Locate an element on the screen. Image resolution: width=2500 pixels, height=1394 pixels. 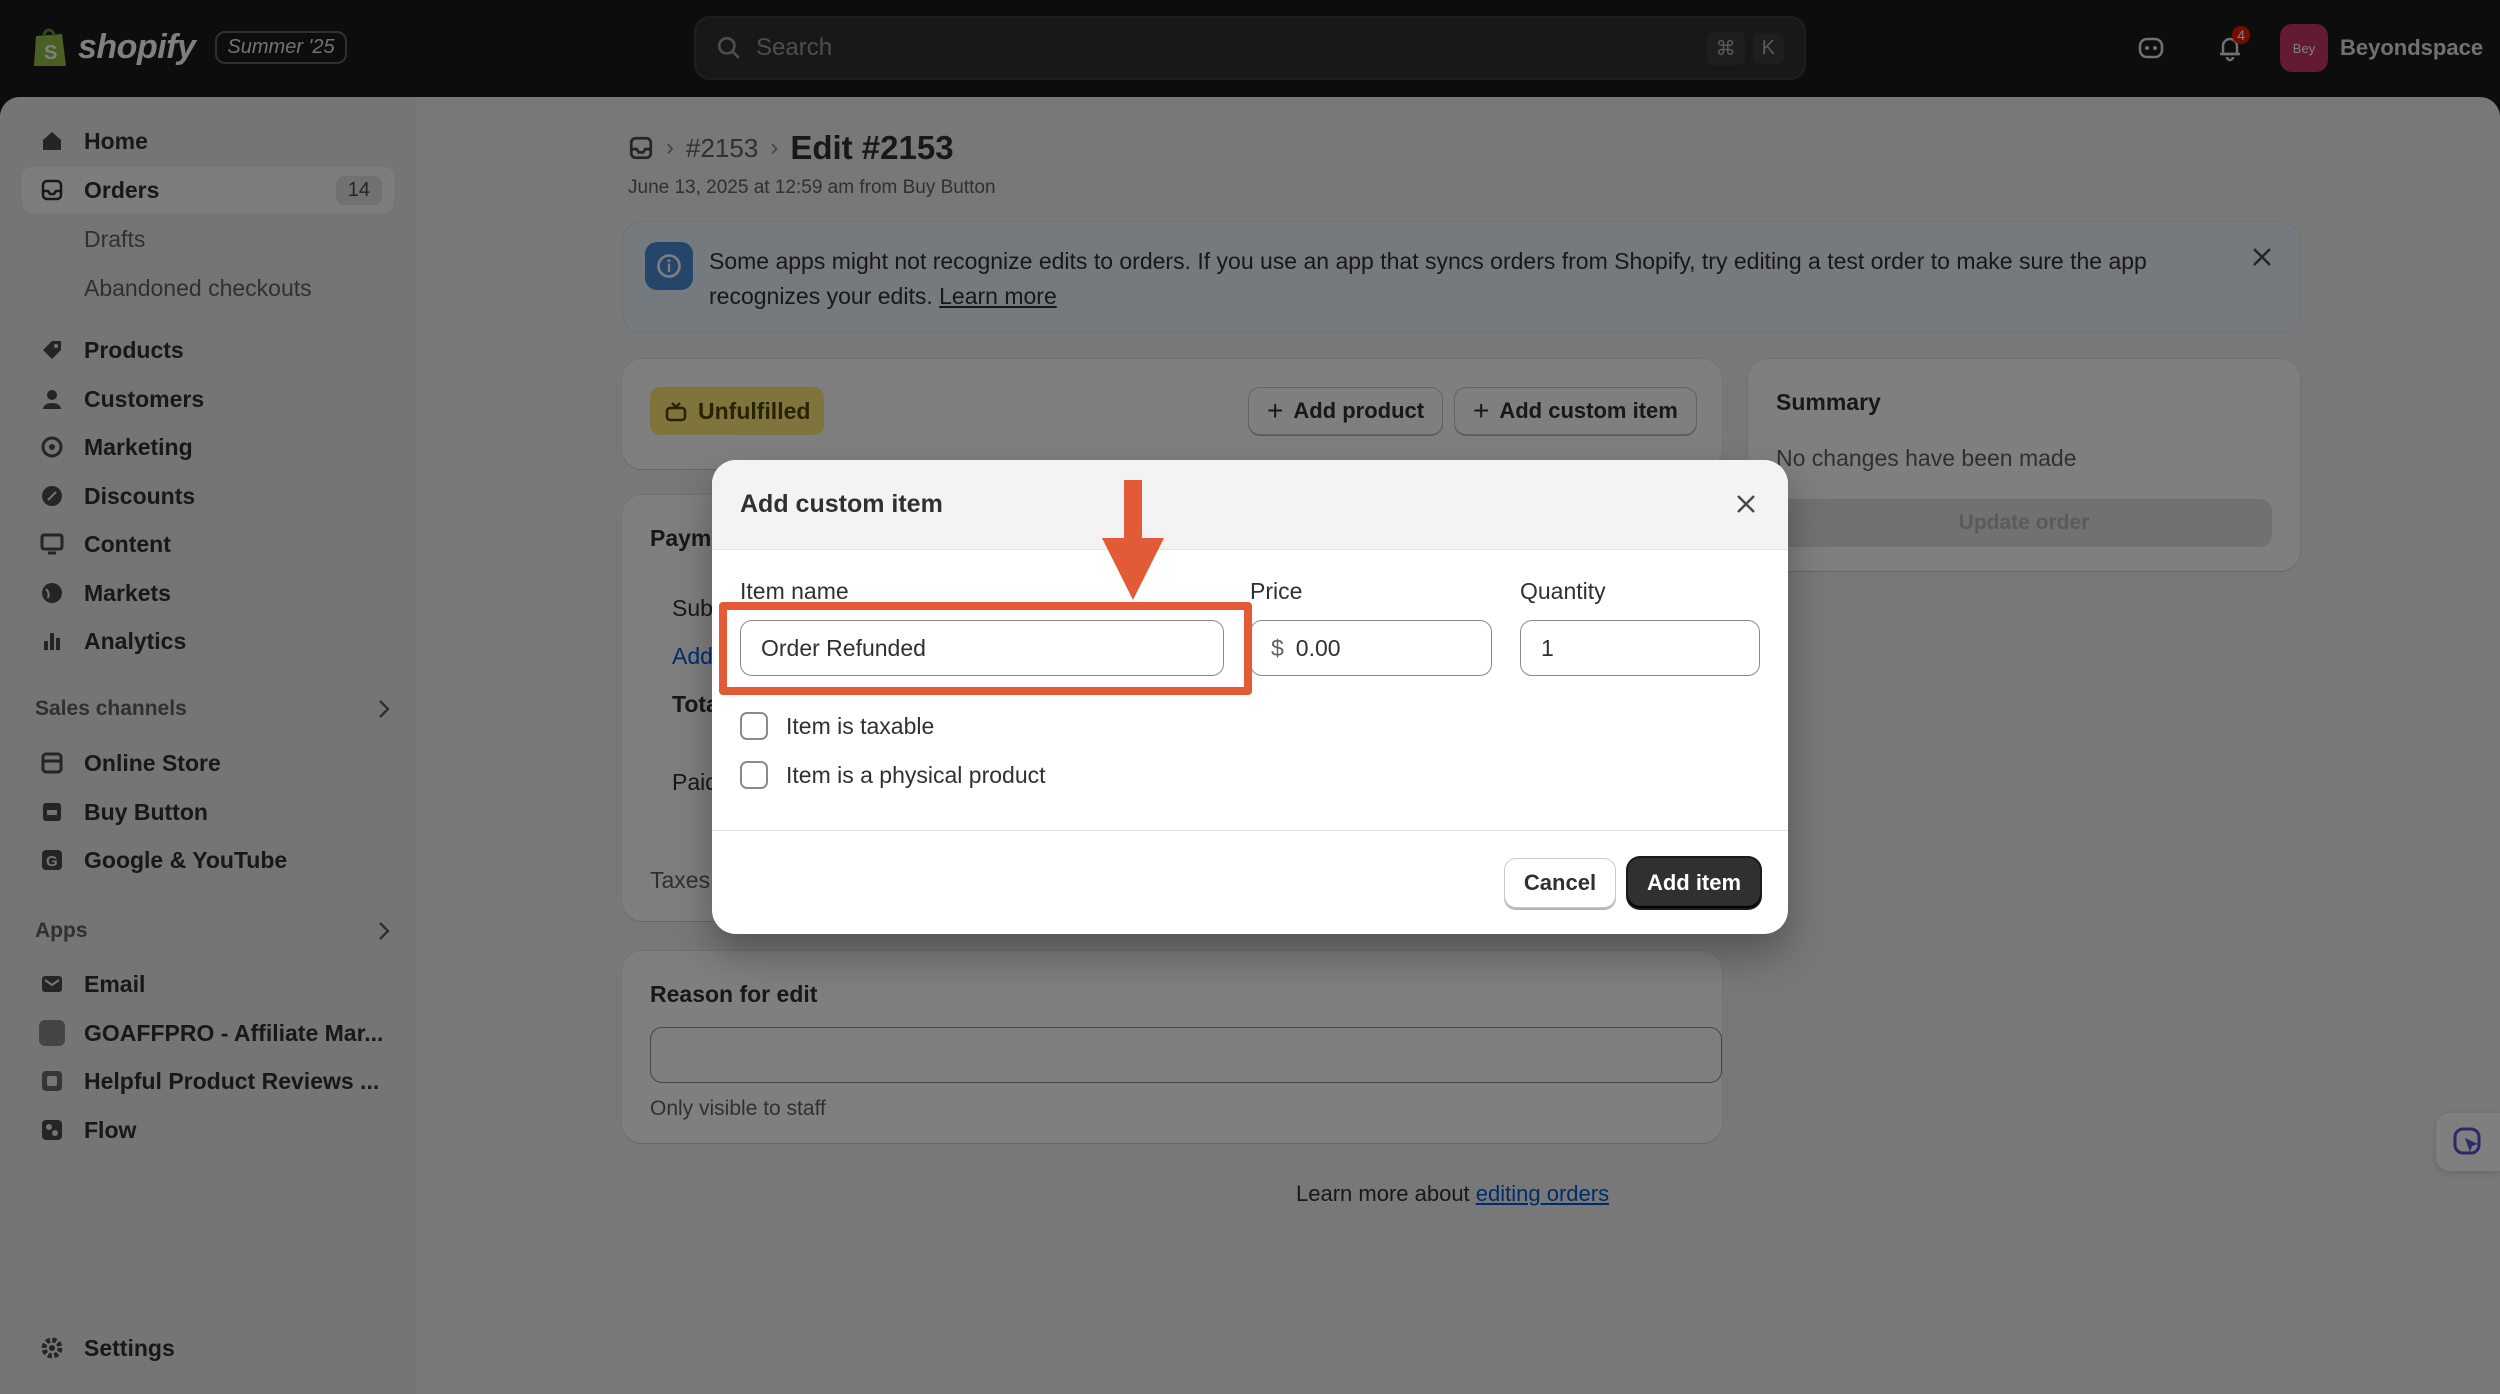
physical-checkbox-row: Item is a physical product is located at coordinates (893, 775).